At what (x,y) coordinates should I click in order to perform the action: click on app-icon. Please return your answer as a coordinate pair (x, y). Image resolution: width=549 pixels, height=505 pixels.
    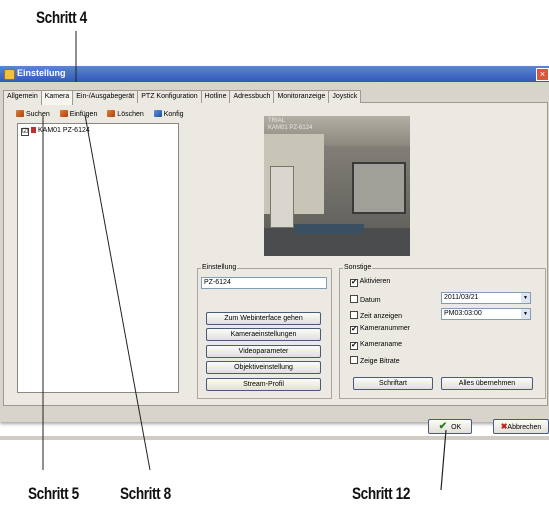
    Looking at the image, I should click on (9, 74).